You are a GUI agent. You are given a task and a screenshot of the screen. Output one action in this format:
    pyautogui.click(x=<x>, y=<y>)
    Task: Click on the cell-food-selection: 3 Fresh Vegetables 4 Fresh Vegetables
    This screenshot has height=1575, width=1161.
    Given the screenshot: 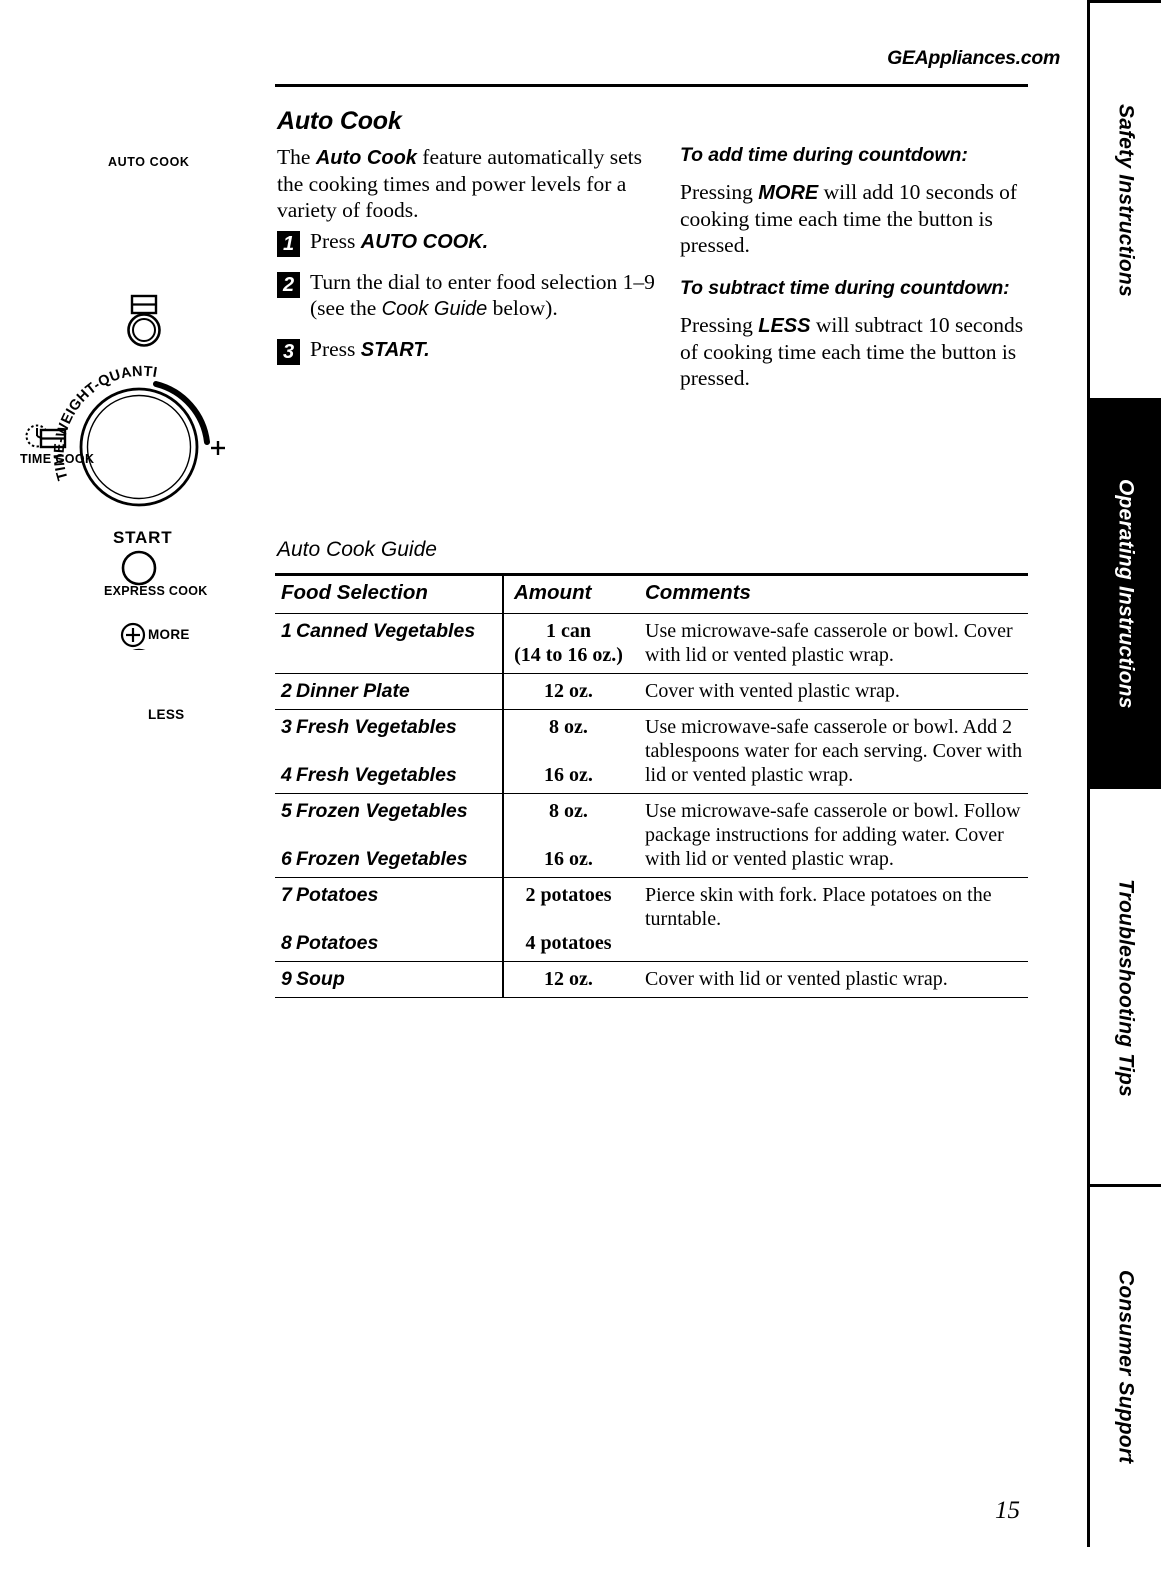 What is the action you would take?
    pyautogui.click(x=389, y=751)
    